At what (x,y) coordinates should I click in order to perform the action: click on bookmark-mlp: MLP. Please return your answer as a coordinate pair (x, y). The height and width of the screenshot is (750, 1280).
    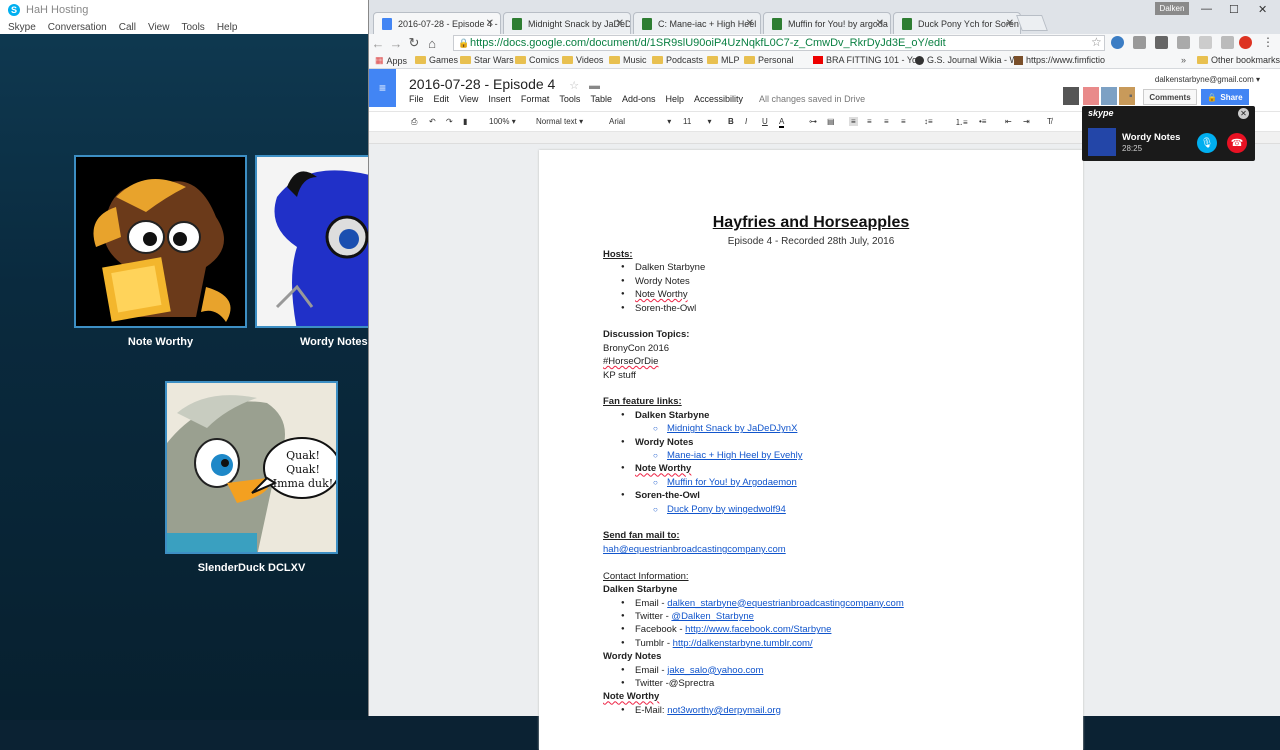
    Looking at the image, I should click on (723, 60).